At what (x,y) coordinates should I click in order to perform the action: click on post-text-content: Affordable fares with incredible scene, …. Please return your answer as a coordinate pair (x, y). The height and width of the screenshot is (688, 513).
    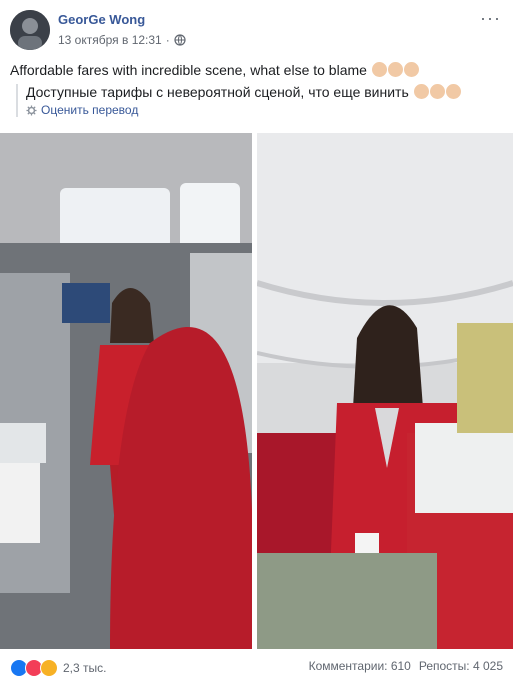
    Looking at the image, I should click on (188, 70).